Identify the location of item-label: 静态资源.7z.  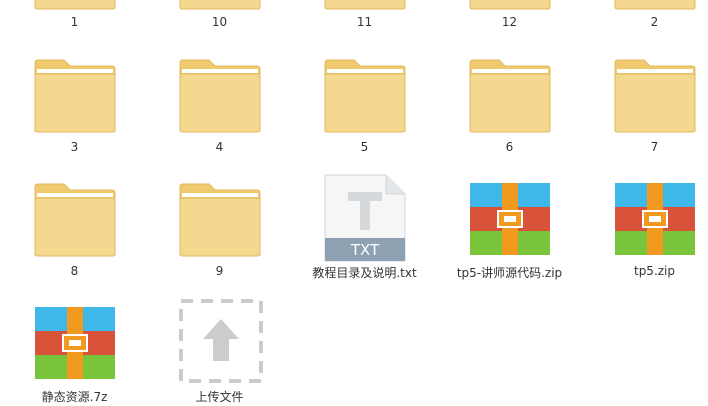
(74, 397).